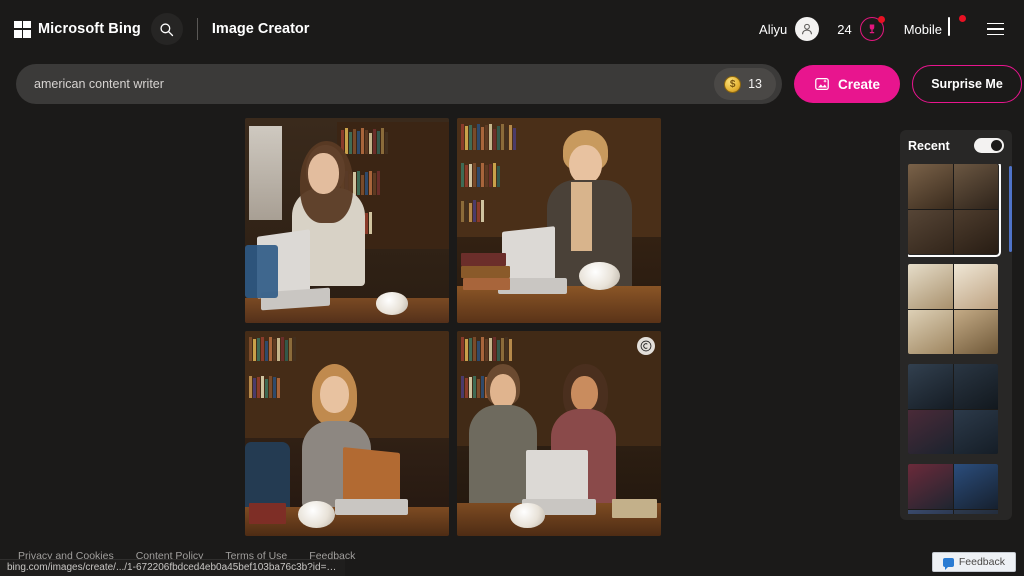  What do you see at coordinates (844, 29) in the screenshot?
I see `rewards-count: 24` at bounding box center [844, 29].